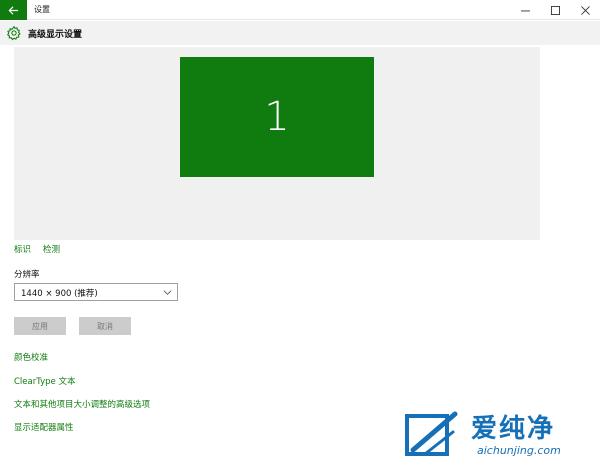 The width and height of the screenshot is (600, 466). I want to click on maximize-button, so click(555, 10).